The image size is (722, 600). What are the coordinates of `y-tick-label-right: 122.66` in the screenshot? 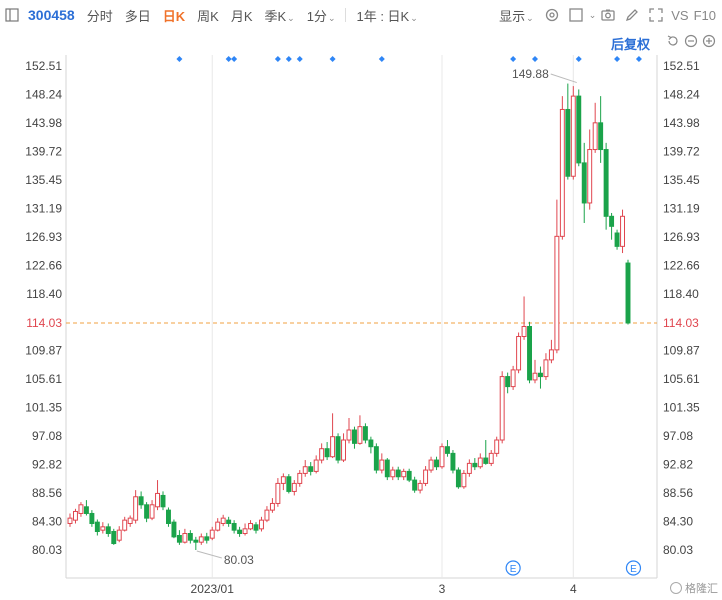 It's located at (681, 265).